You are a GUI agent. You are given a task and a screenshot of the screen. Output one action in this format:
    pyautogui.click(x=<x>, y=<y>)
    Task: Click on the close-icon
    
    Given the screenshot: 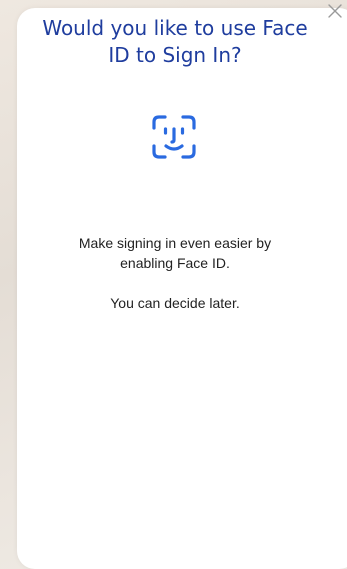 What is the action you would take?
    pyautogui.click(x=335, y=11)
    